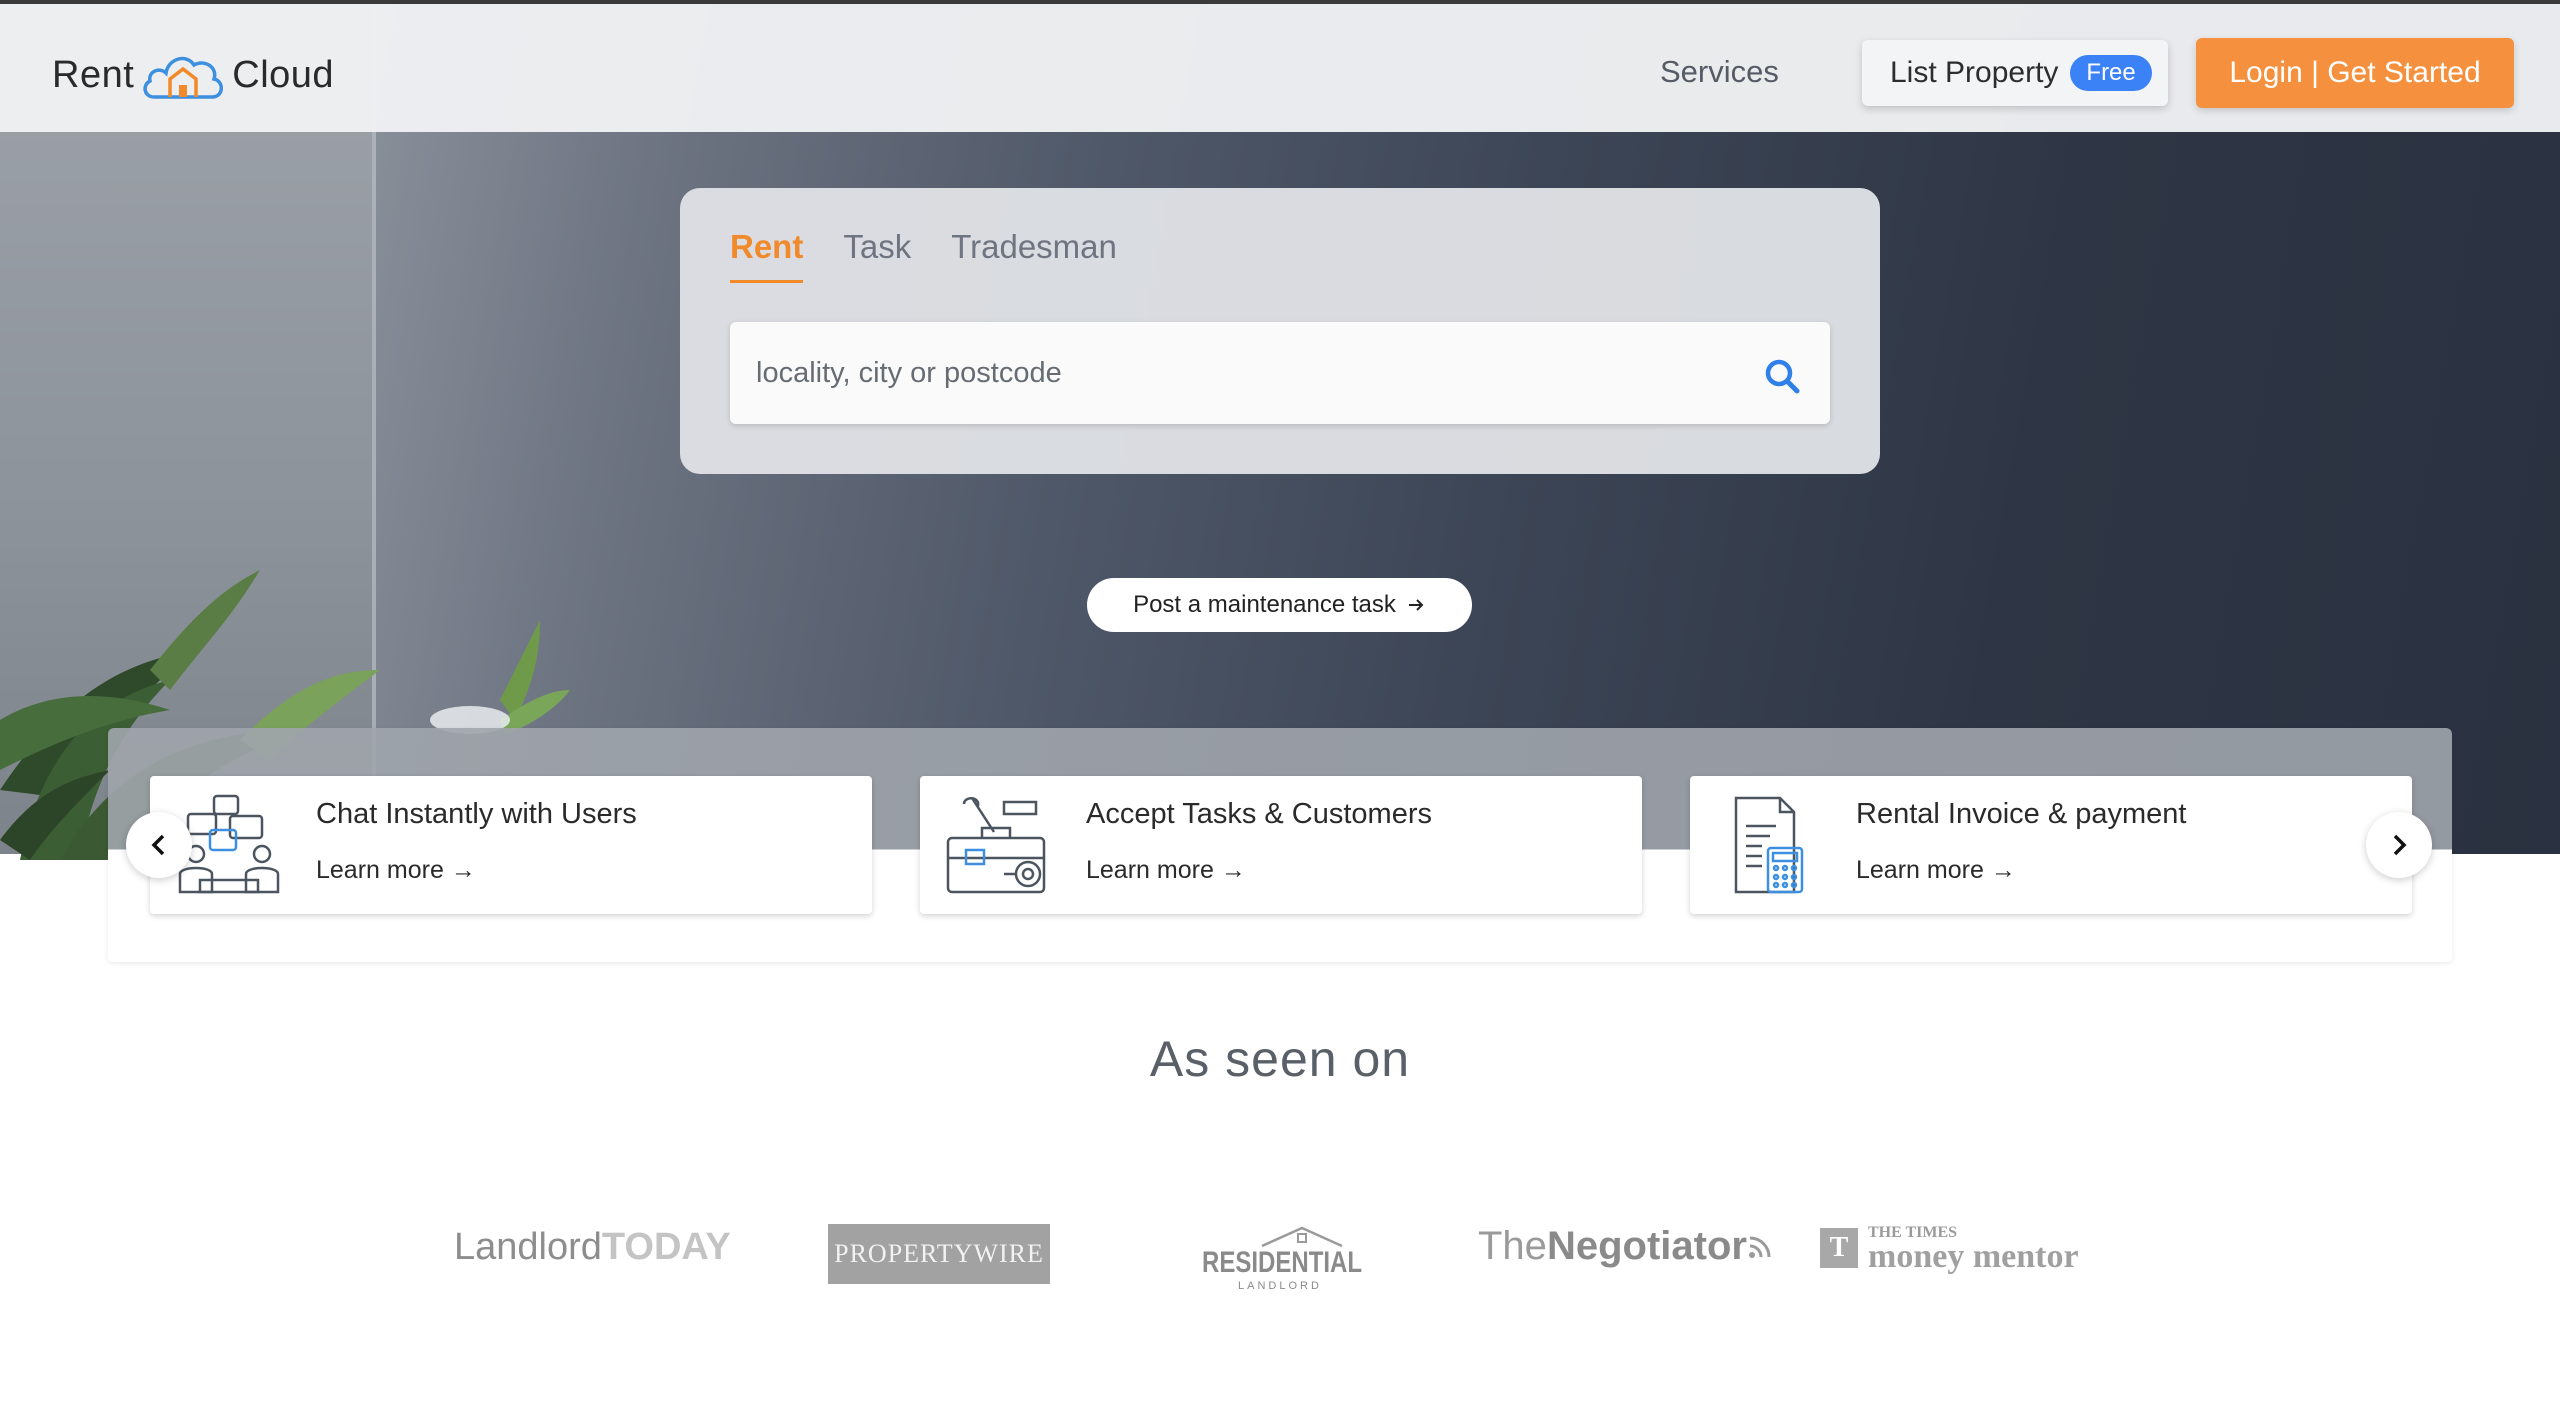  I want to click on press-name-part1: PROPERTY, so click(904, 1253).